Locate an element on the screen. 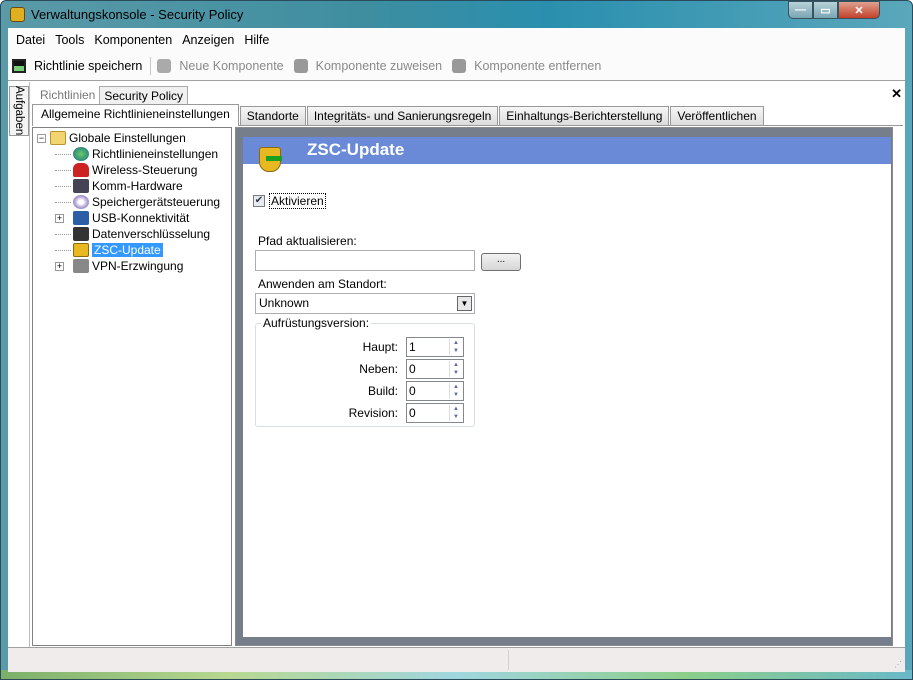  build-version-stepper: 0 ▲ ▼ is located at coordinates (435, 391).